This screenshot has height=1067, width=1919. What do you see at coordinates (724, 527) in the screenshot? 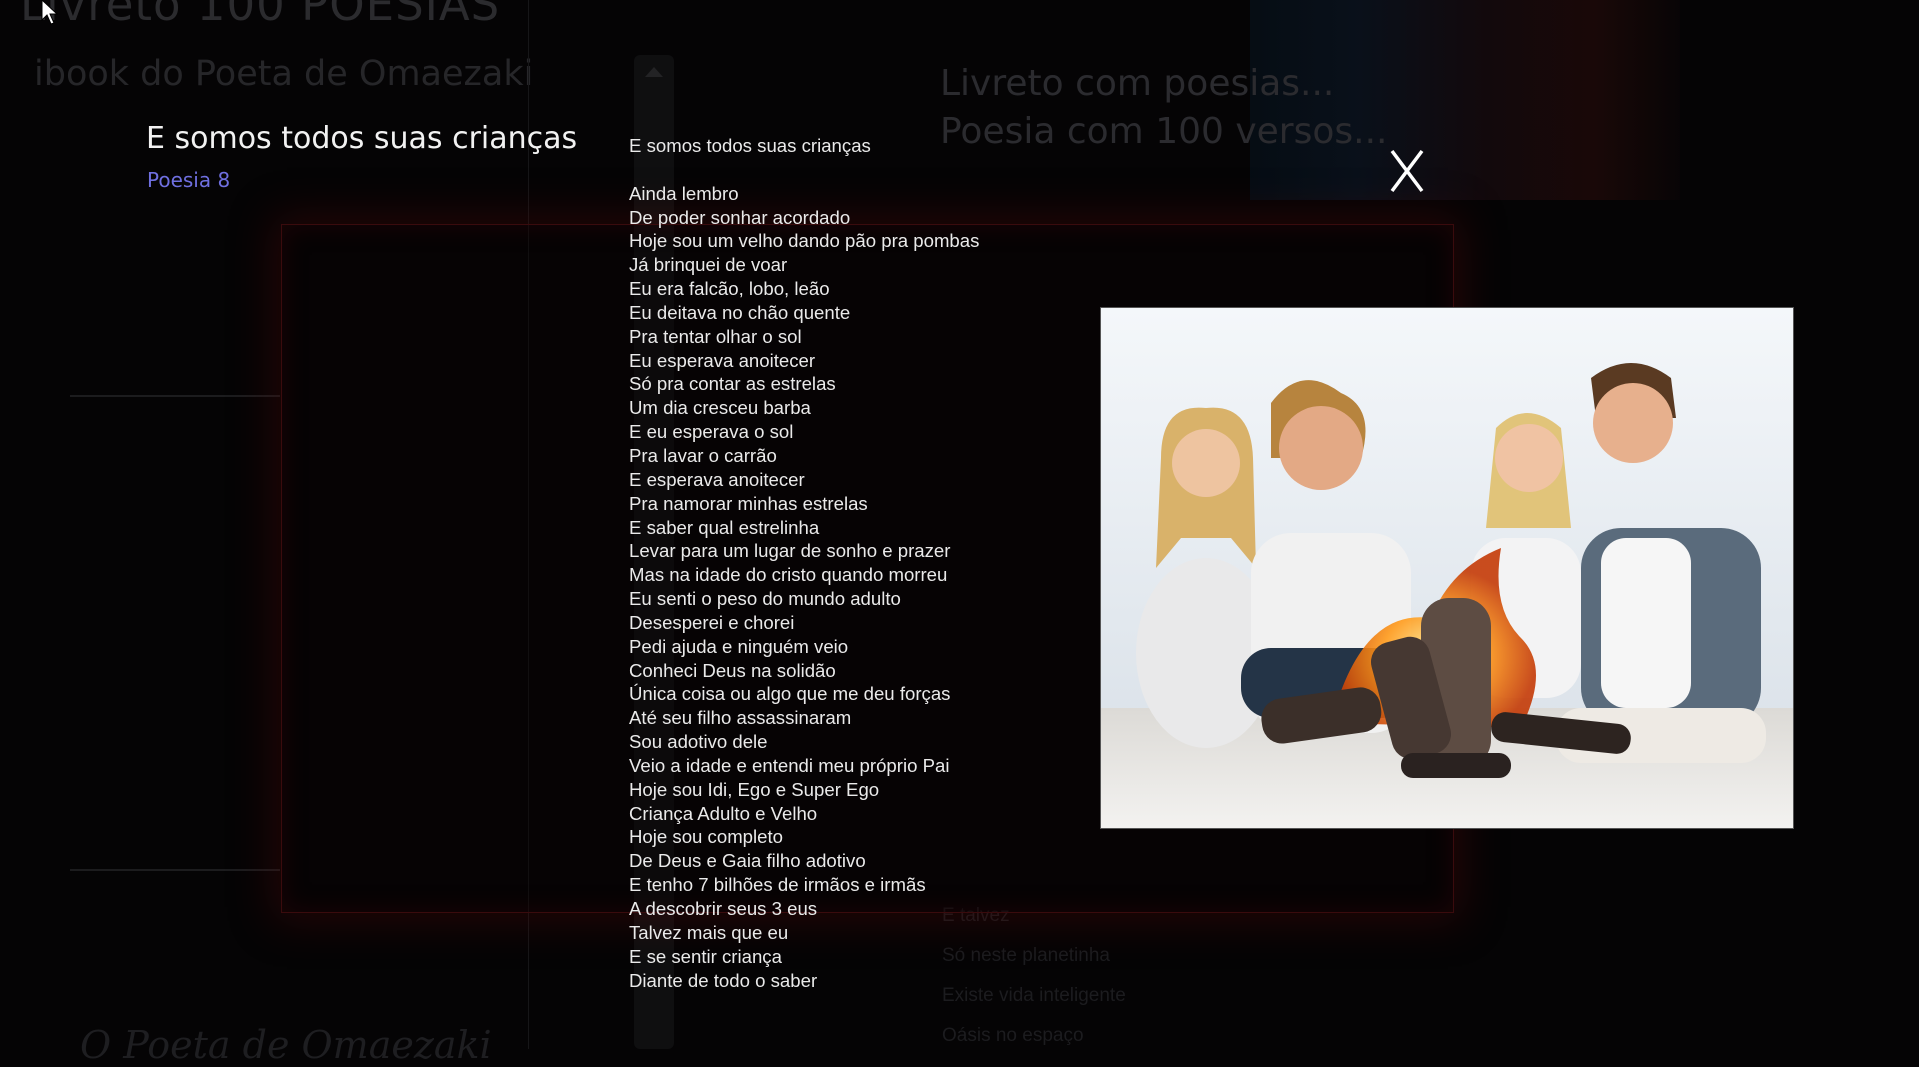
I see `poem-line: E saber qual estrelinha` at bounding box center [724, 527].